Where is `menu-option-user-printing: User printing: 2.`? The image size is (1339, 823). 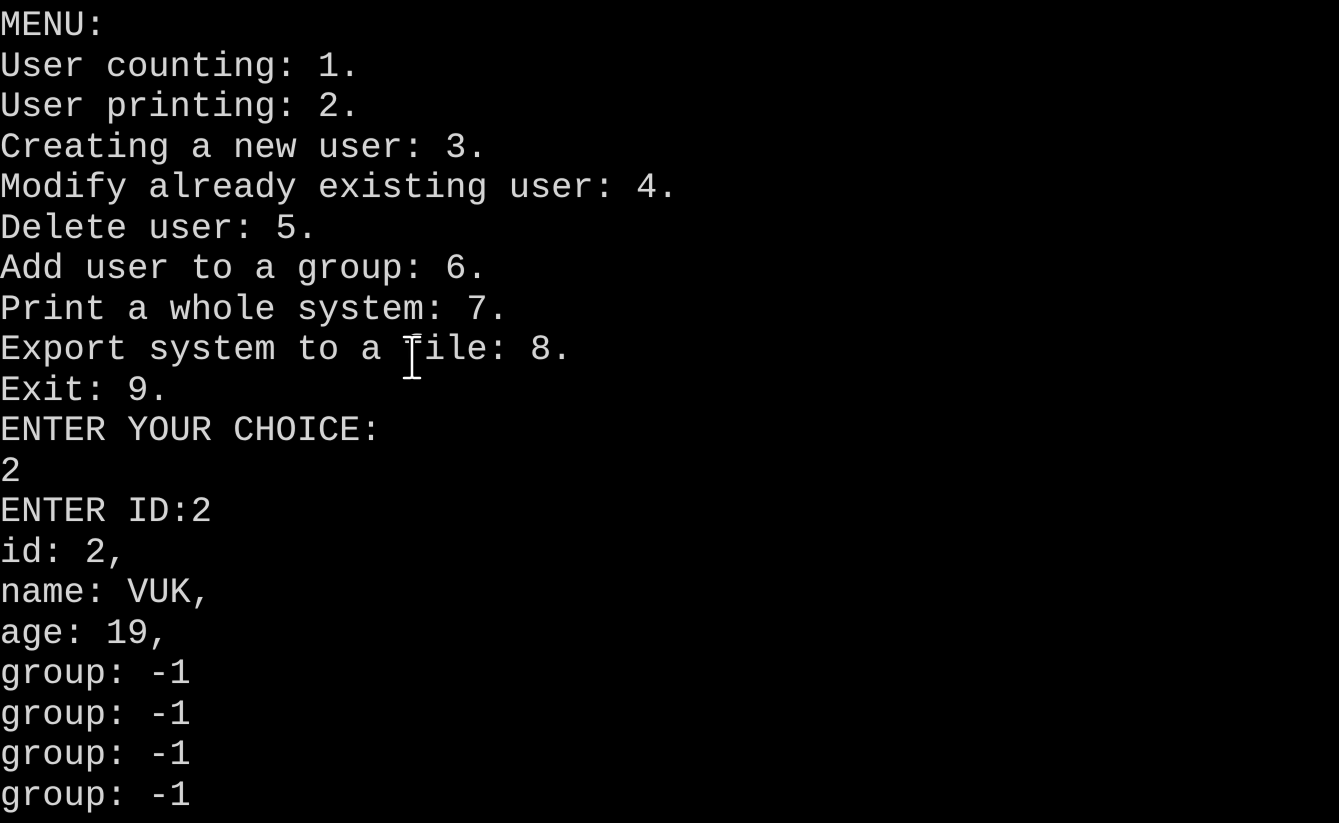
menu-option-user-printing: User printing: 2. is located at coordinates (180, 107).